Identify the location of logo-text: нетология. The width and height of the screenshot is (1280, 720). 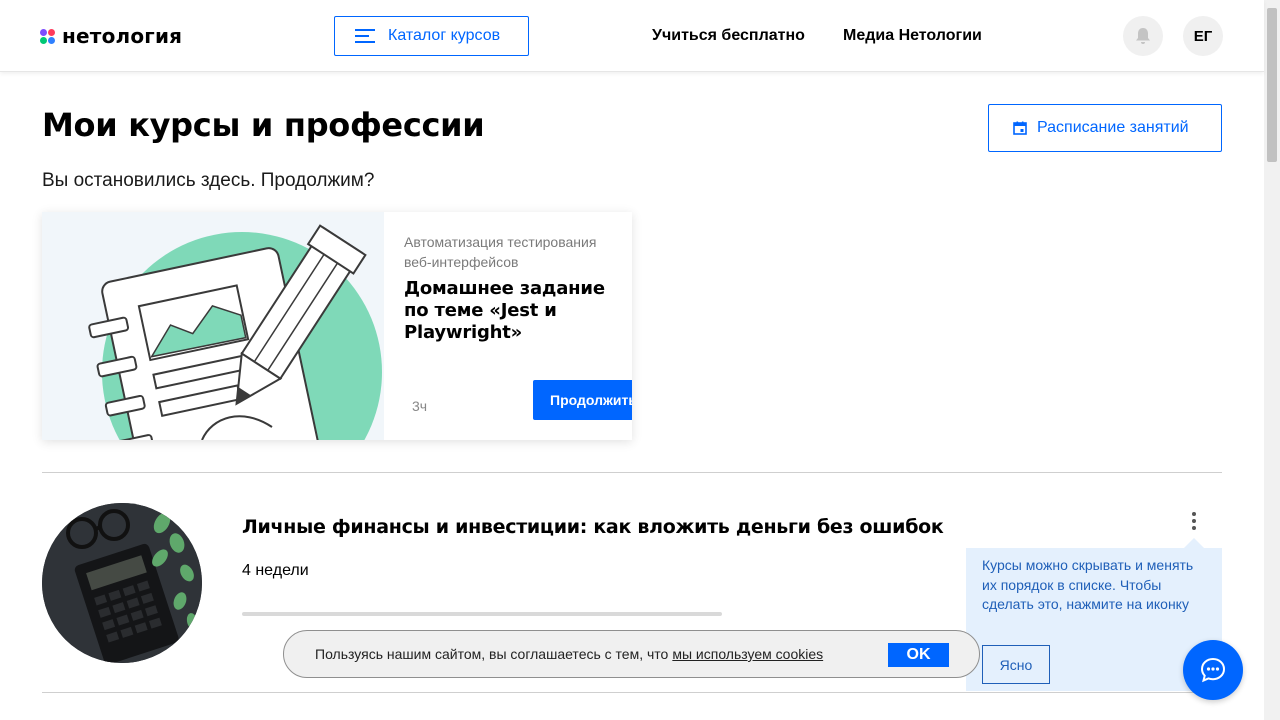
(122, 36).